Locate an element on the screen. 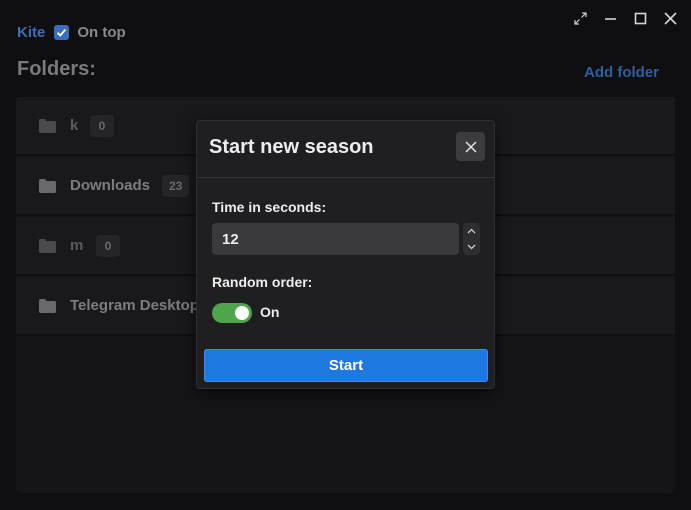 Image resolution: width=691 pixels, height=510 pixels. time-input is located at coordinates (335, 239).